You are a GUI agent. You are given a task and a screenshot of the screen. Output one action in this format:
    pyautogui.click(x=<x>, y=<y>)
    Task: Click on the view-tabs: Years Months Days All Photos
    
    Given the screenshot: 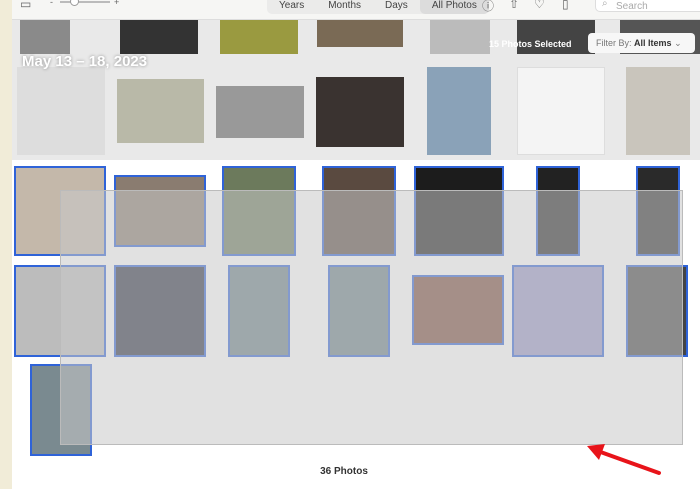 What is the action you would take?
    pyautogui.click(x=378, y=7)
    